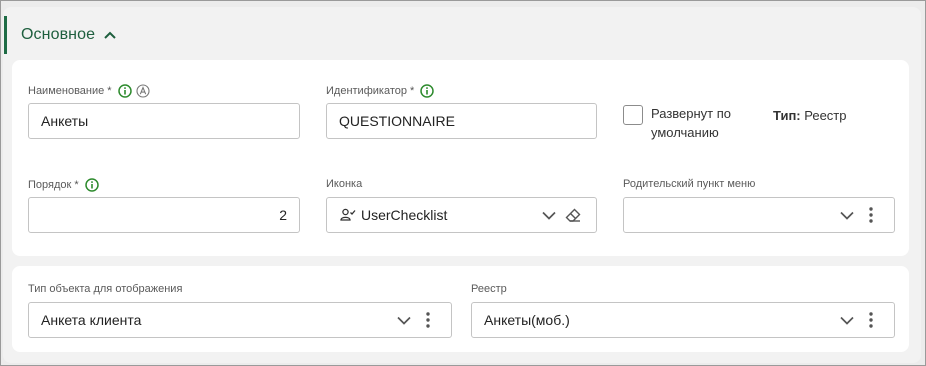 This screenshot has width=926, height=366. Describe the element at coordinates (283, 215) in the screenshot. I see `order-value: 2` at that location.